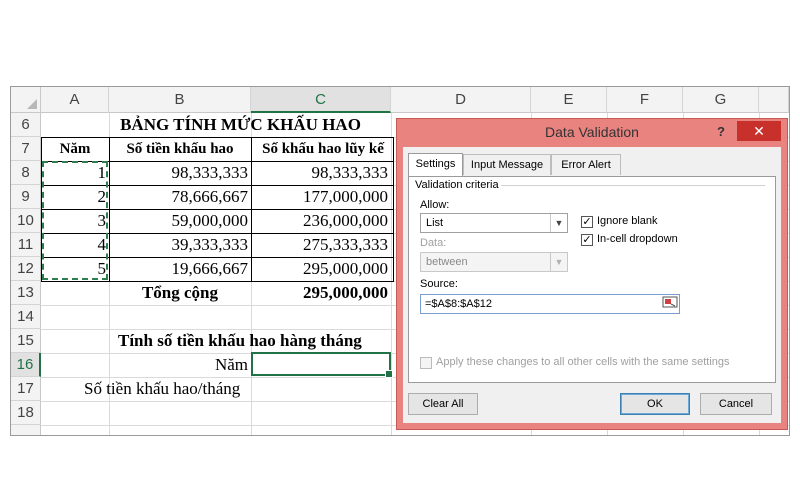  Describe the element at coordinates (75, 221) in the screenshot. I see `cell-nam: 3` at that location.